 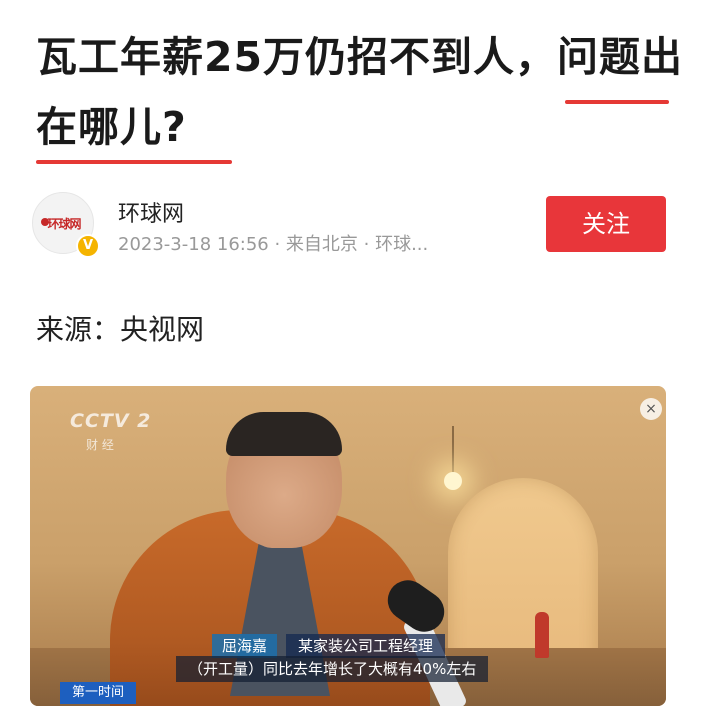 I want to click on caption-name: 屈海嘉, so click(x=245, y=646).